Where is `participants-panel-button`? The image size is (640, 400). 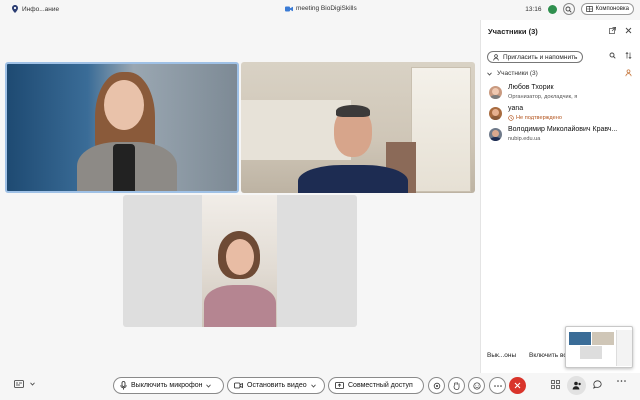
participants-panel-button is located at coordinates (576, 385).